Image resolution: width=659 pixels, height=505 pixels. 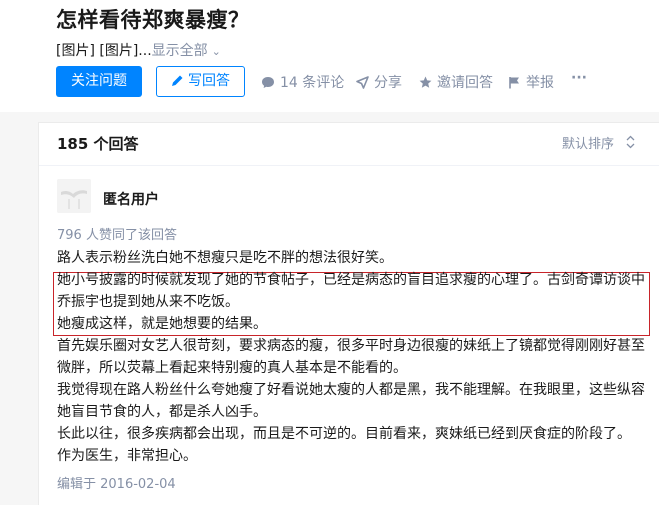 I want to click on share-button: 分享, so click(x=379, y=82).